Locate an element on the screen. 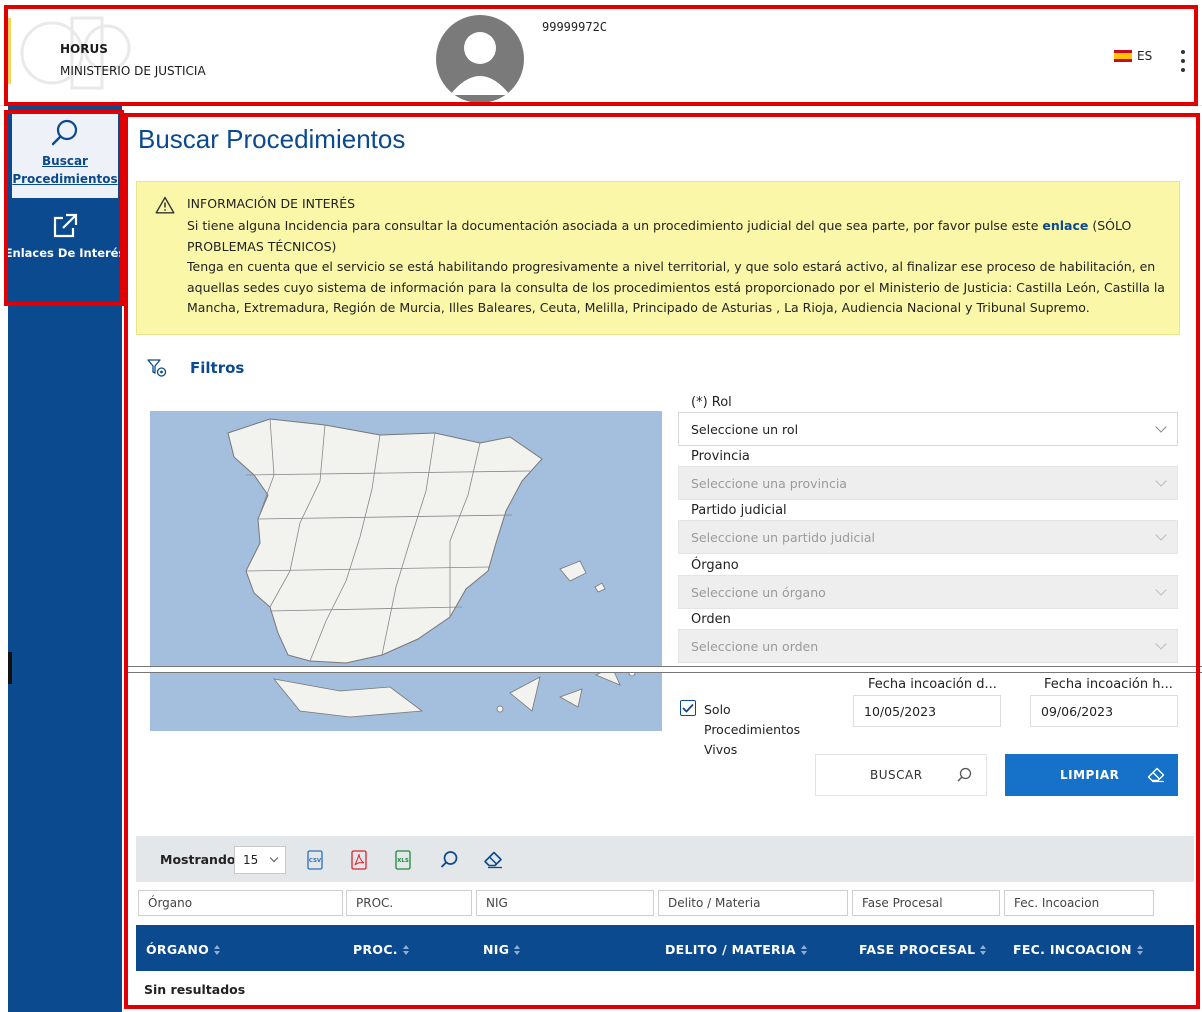 This screenshot has width=1202, height=1012. column-header-organo: ÓRGANO is located at coordinates (183, 949).